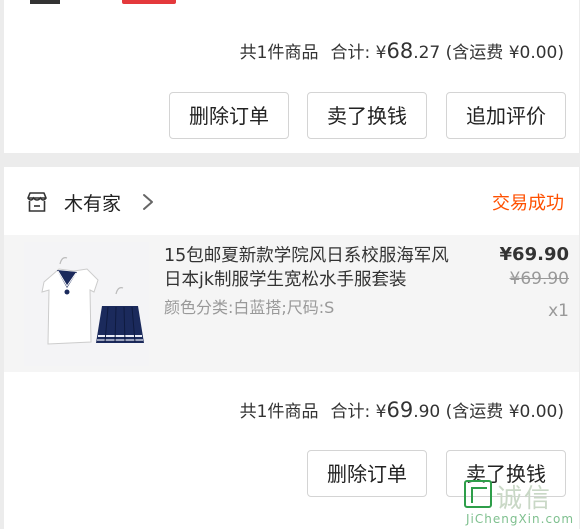 Image resolution: width=580 pixels, height=529 pixels. Describe the element at coordinates (314, 268) in the screenshot. I see `product-title: 15包邮夏新款学院风日系校服海军风日本jk制服学生宽松水手服套装` at that location.